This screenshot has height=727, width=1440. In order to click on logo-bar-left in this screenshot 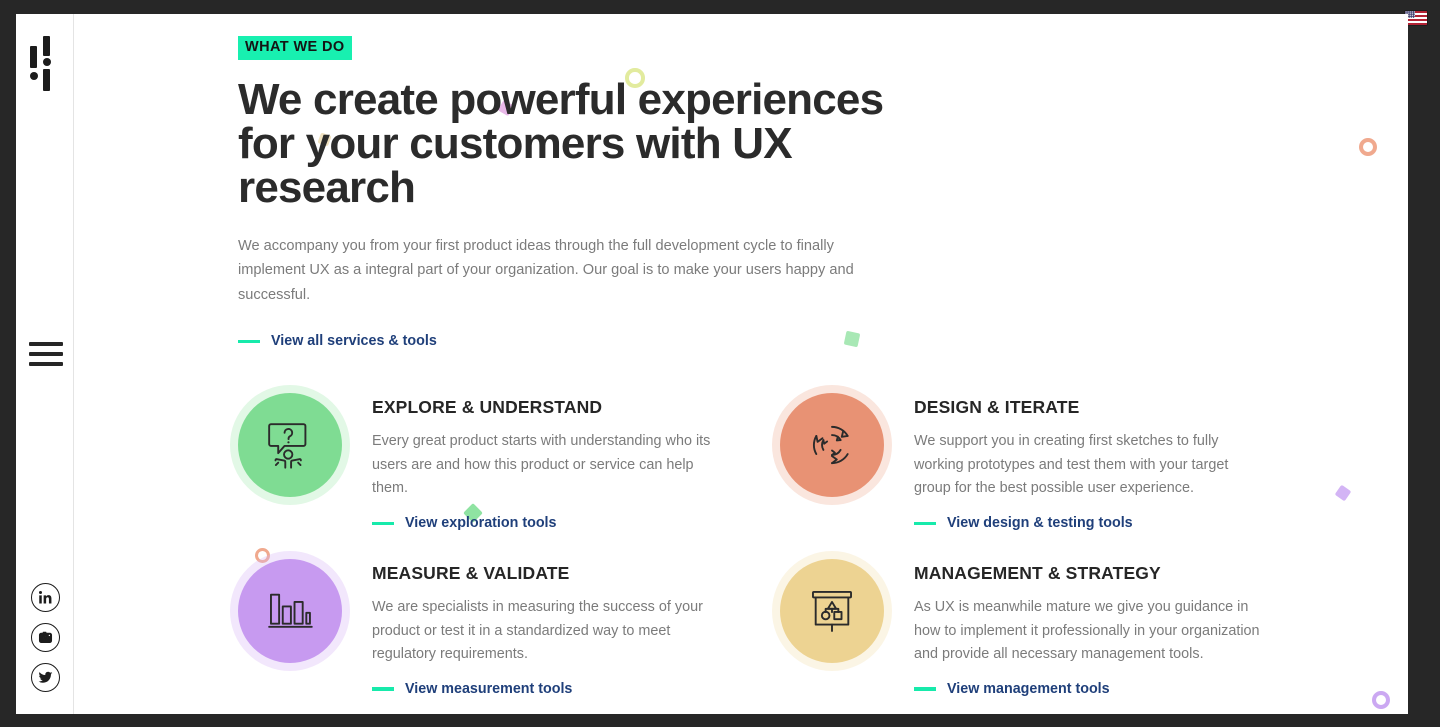, I will do `click(33, 57)`.